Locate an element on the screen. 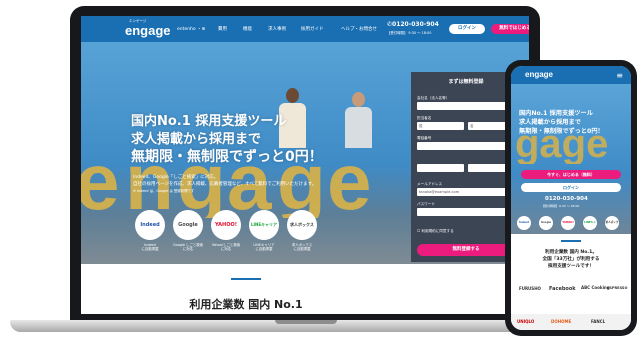 Image resolution: width=641 pixels, height=341 pixels. phone-cta-button: 今すぐ、はじめる（無料） is located at coordinates (571, 174).